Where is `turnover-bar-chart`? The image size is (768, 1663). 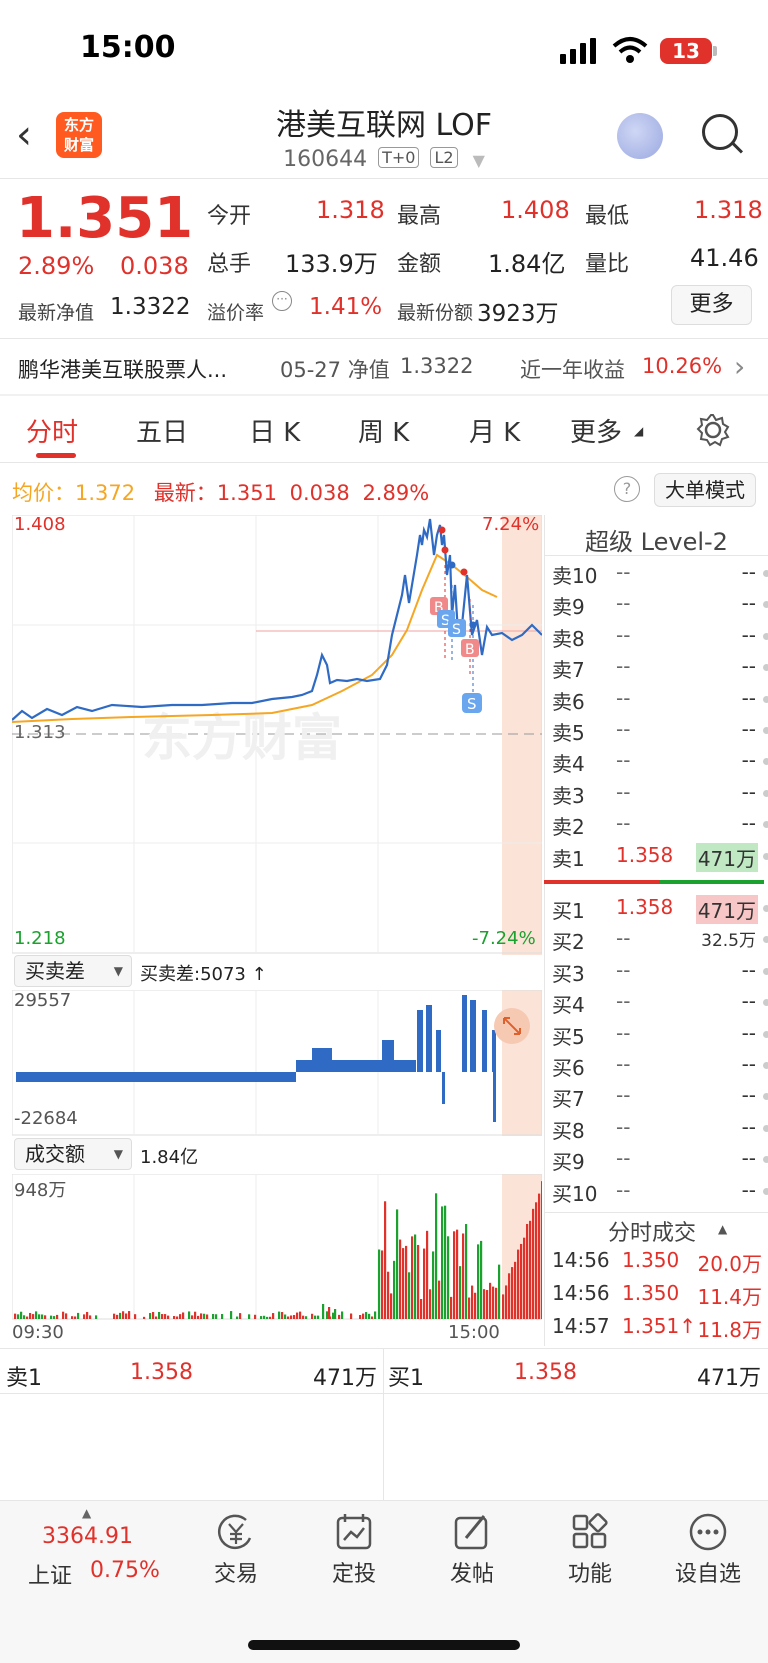
turnover-bar-chart is located at coordinates (277, 1247).